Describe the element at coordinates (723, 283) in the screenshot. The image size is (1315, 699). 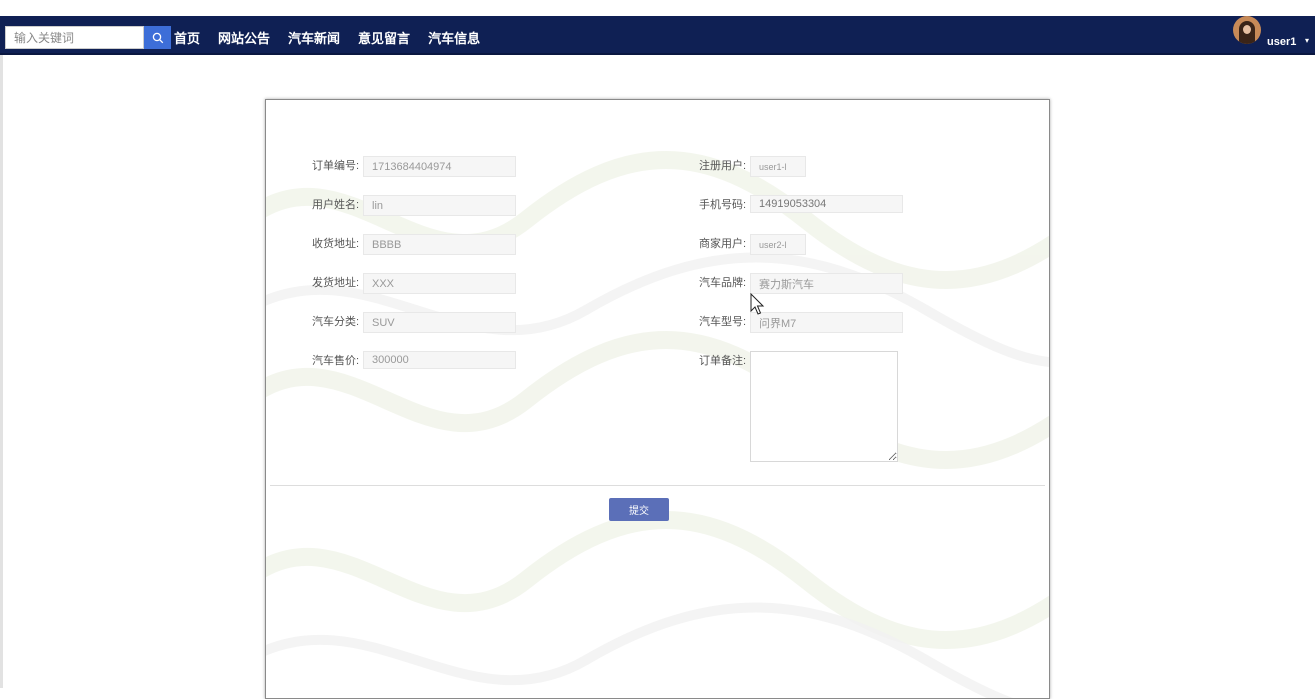
I see `label-car-brand: 汽车品牌:` at that location.